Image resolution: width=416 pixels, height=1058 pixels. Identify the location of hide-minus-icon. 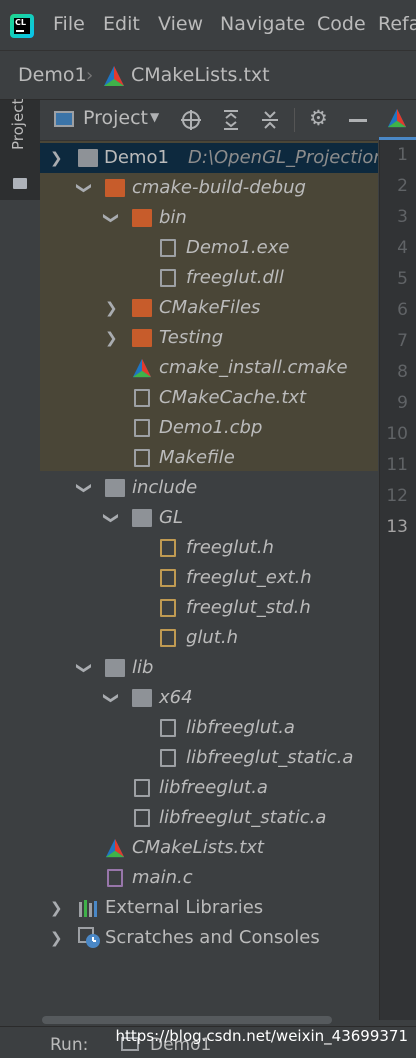
(358, 120).